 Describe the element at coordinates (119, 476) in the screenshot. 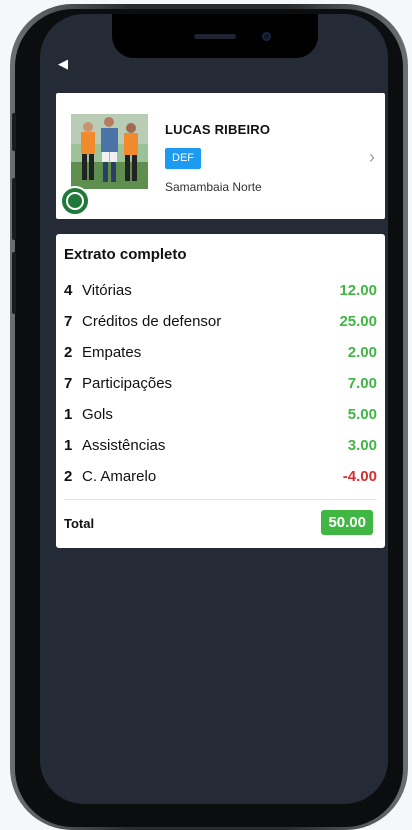

I see `row-label: C. Amarelo` at that location.